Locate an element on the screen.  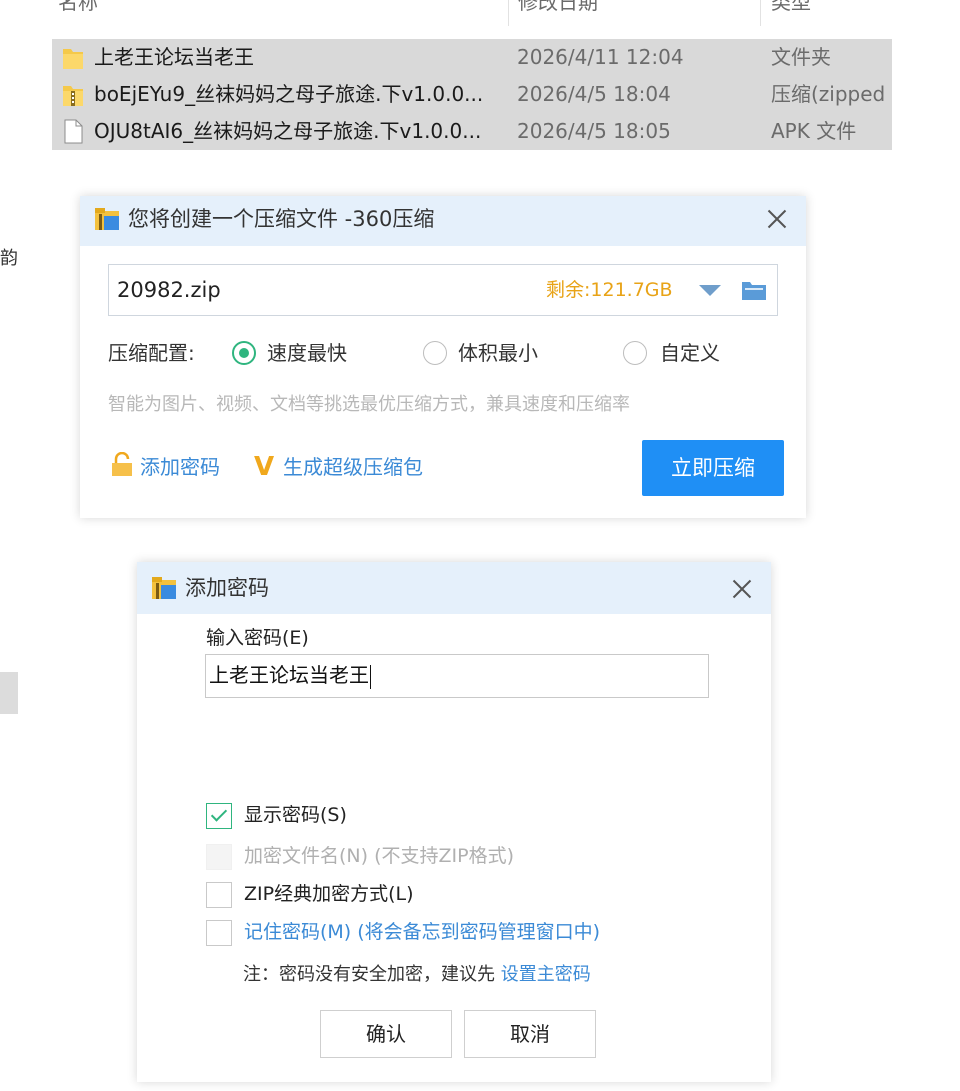
show-password-checkbox is located at coordinates (219, 816).